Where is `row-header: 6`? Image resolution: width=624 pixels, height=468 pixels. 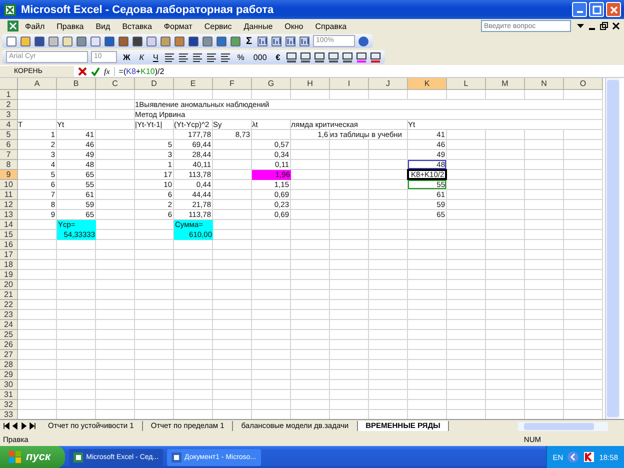
row-header: 6 is located at coordinates (9, 145).